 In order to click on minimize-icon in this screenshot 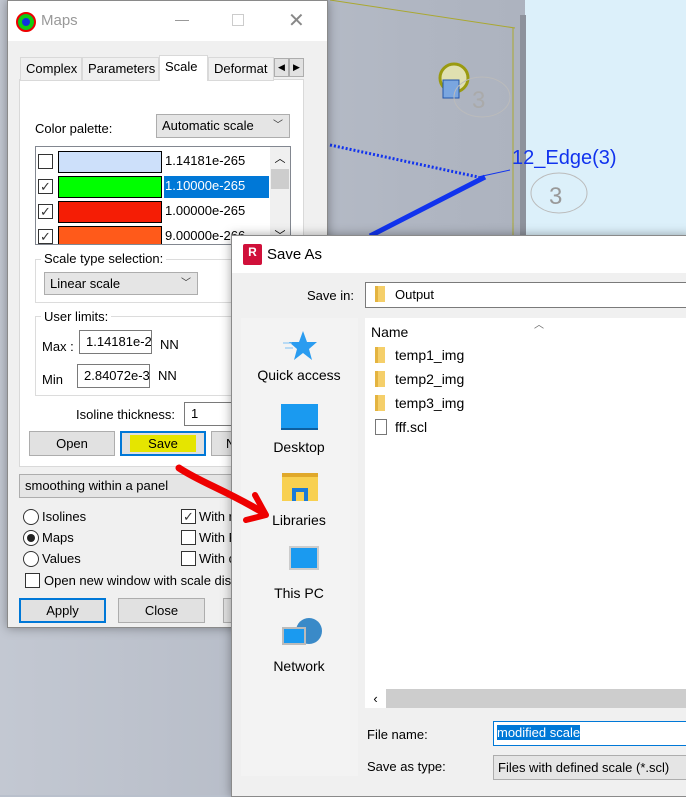, I will do `click(182, 20)`.